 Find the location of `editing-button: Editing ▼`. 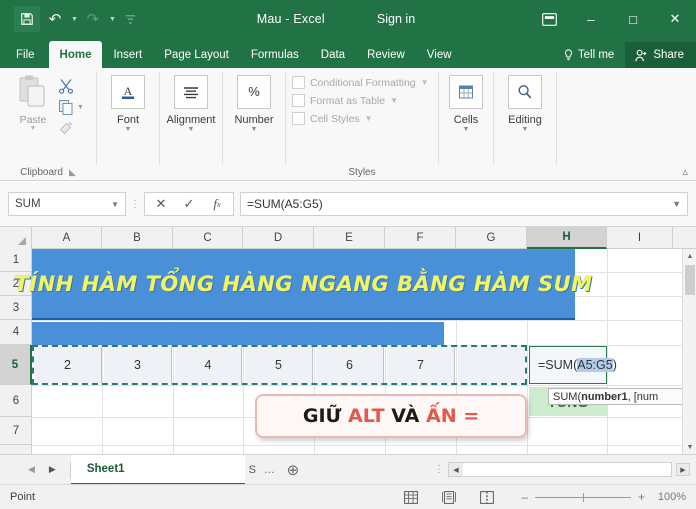

editing-button: Editing ▼ is located at coordinates (525, 101).